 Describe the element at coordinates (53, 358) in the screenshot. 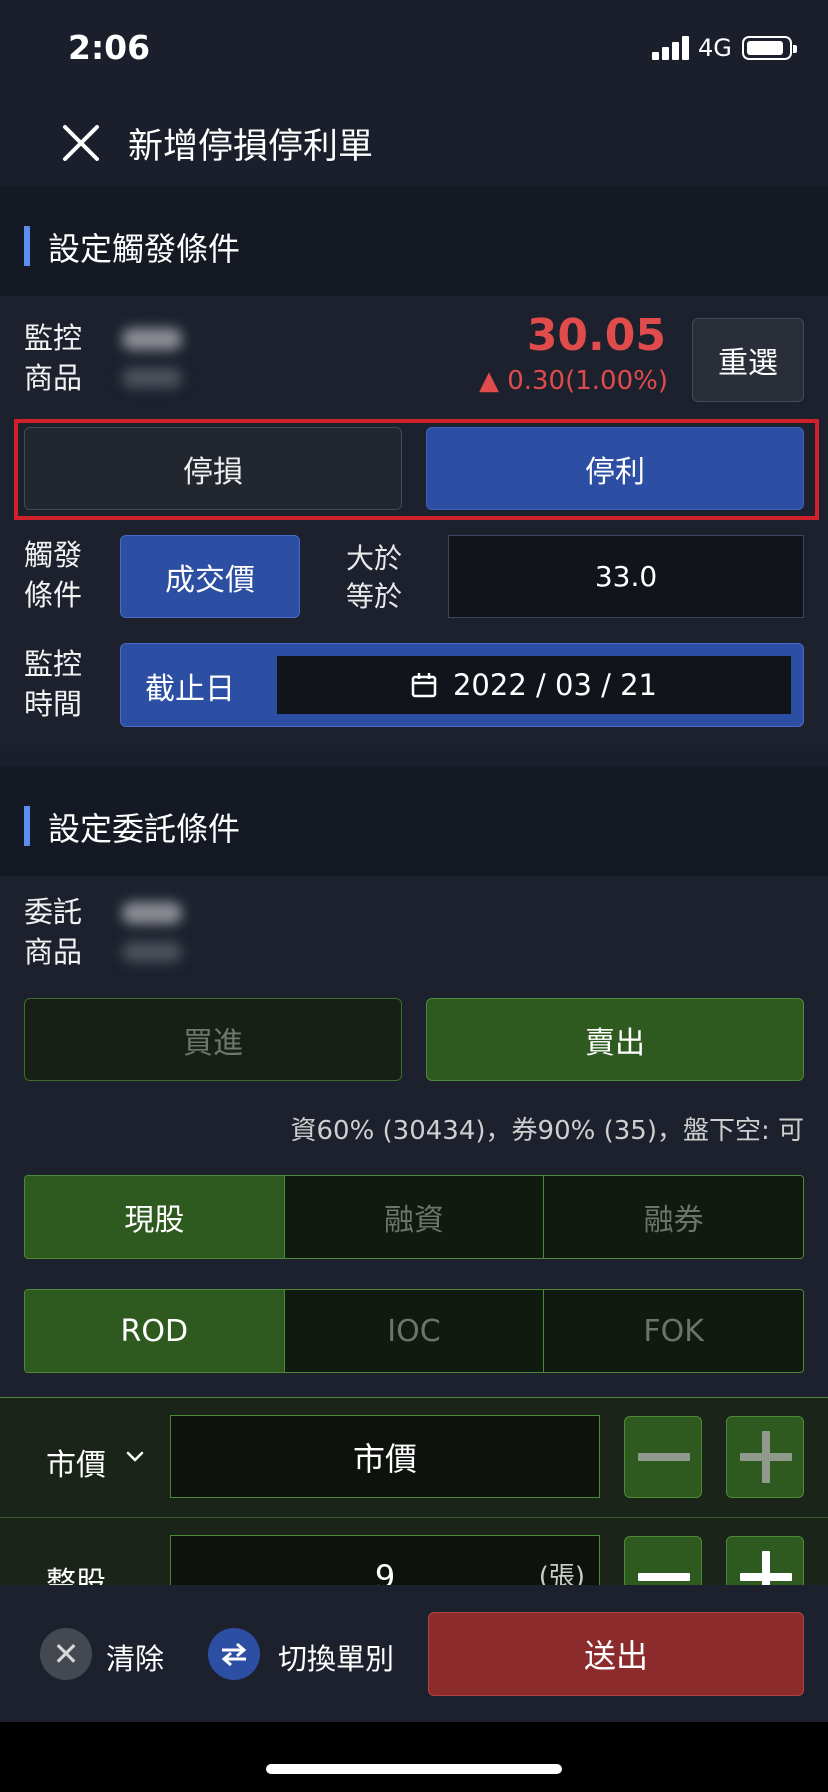

I see `monitor-product-label: 監控 商品` at that location.